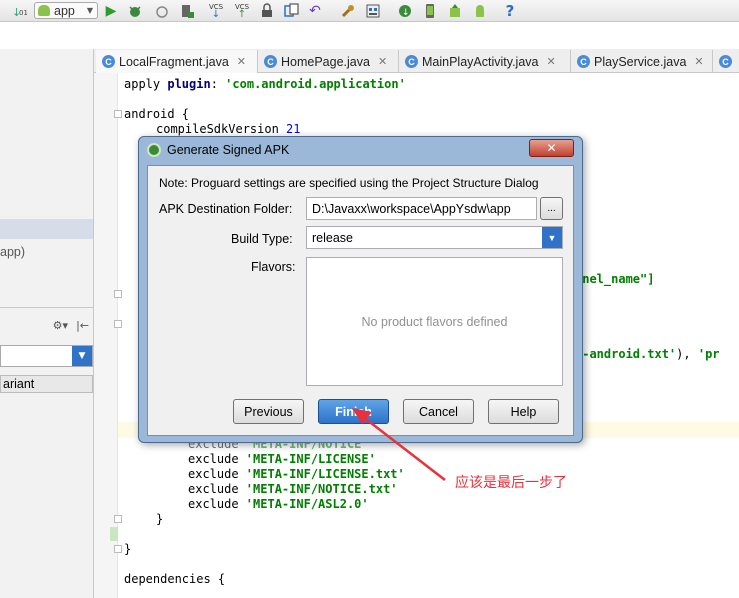 Image resolution: width=739 pixels, height=598 pixels. Describe the element at coordinates (399, 444) in the screenshot. I see `annotation-arrow` at that location.